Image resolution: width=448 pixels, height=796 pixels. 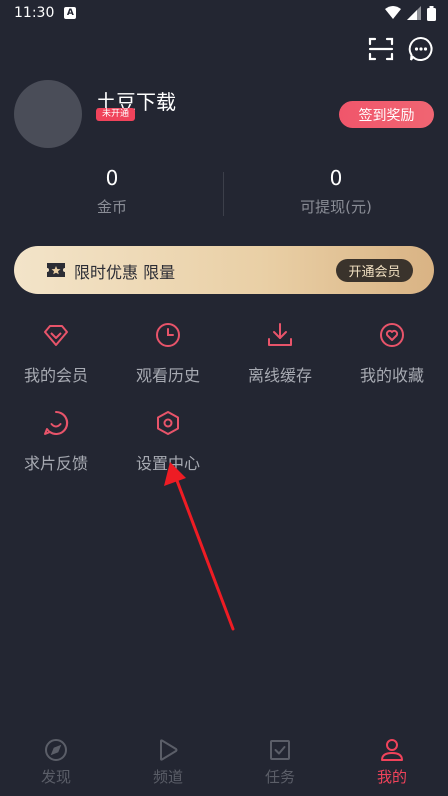 What do you see at coordinates (55, 375) in the screenshot?
I see `menu-label: 我的会员` at bounding box center [55, 375].